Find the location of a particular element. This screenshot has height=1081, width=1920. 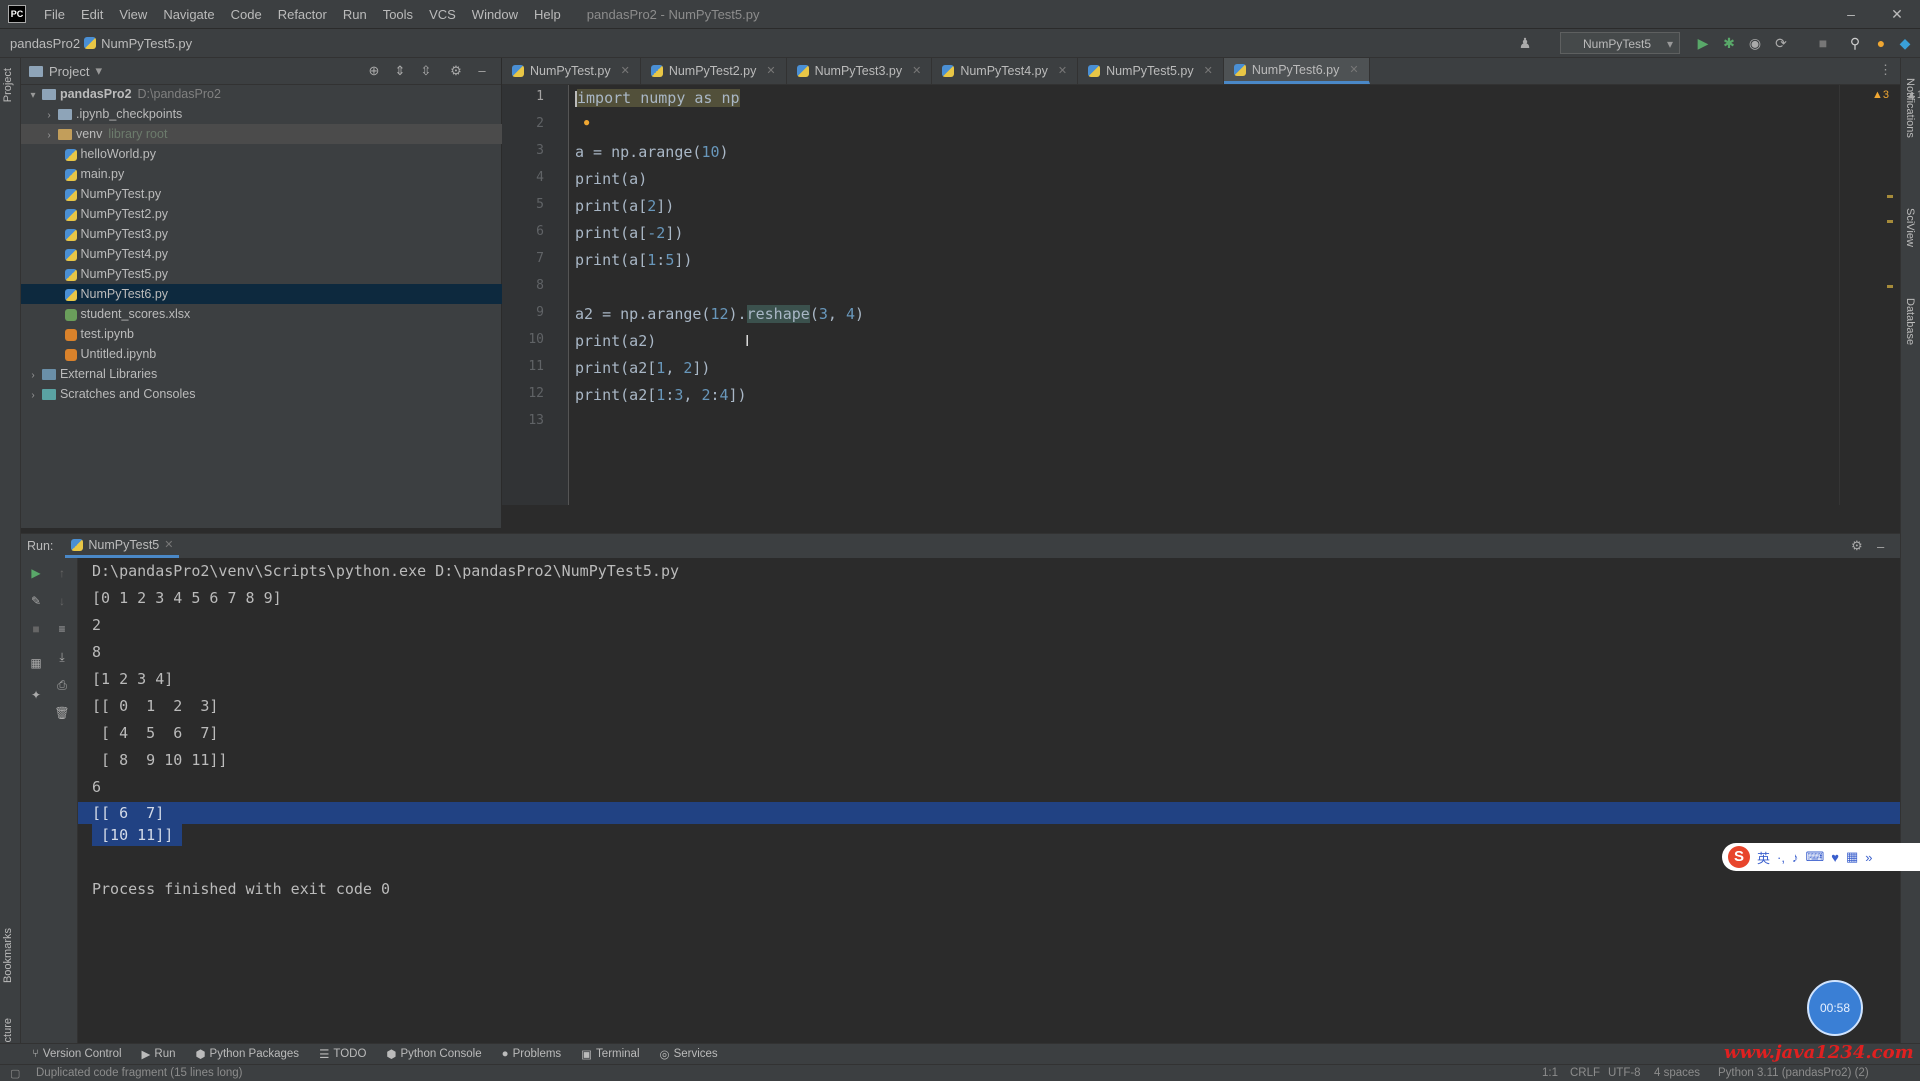

punctuation-icon: ·, is located at coordinates (1781, 857).